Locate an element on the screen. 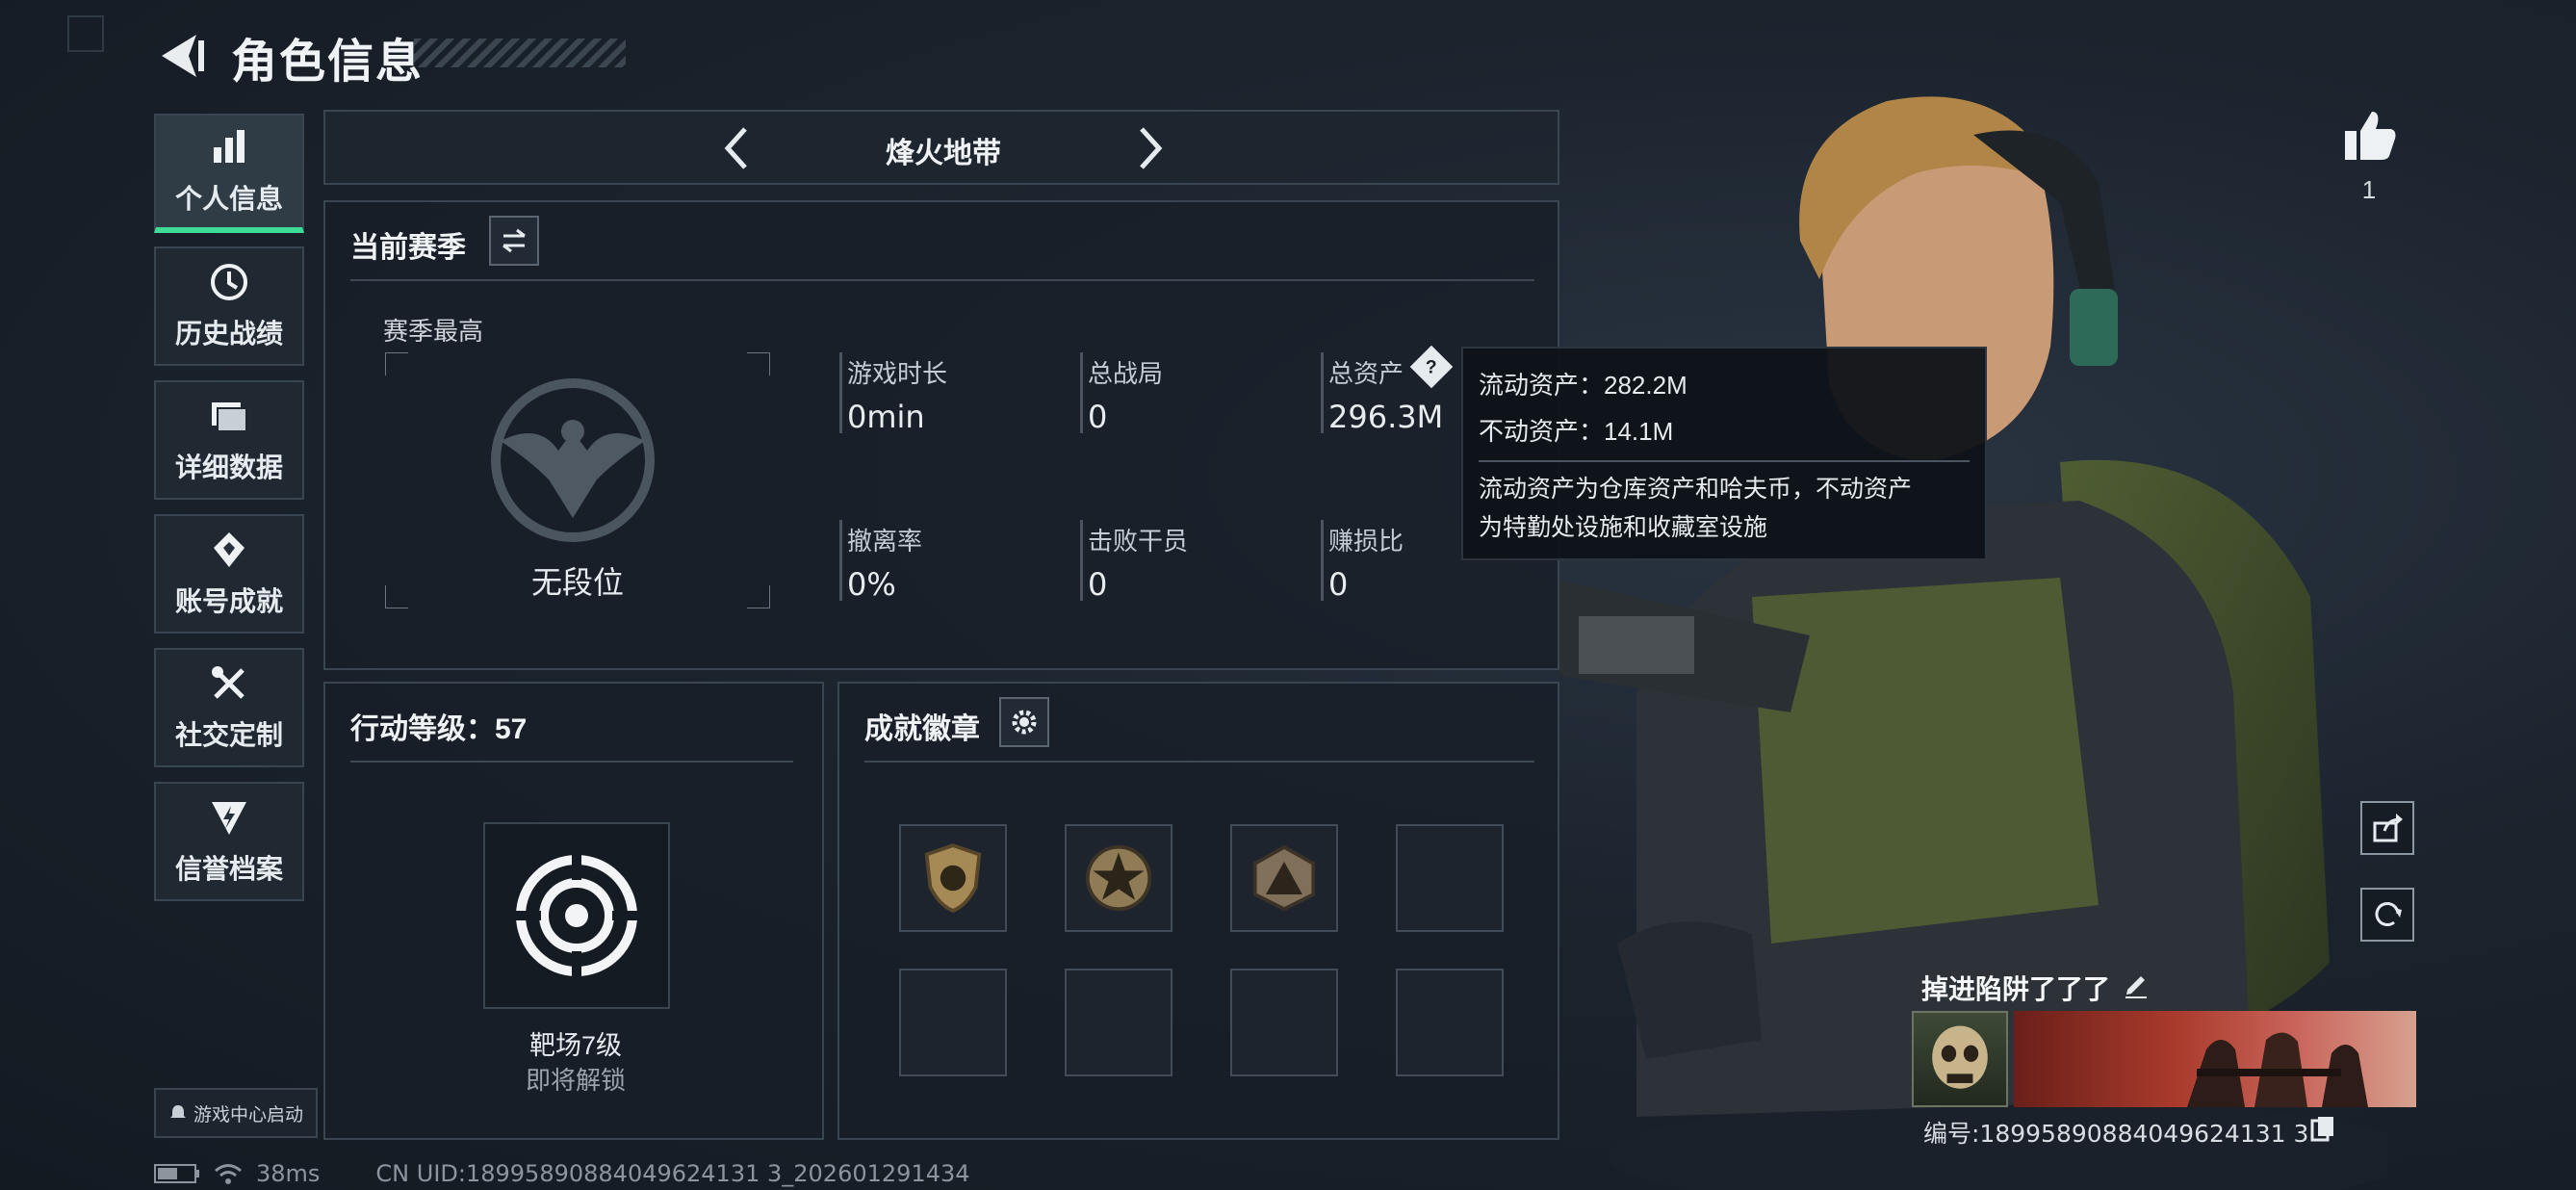 Image resolution: width=2576 pixels, height=1190 pixels. history-icon is located at coordinates (229, 282).